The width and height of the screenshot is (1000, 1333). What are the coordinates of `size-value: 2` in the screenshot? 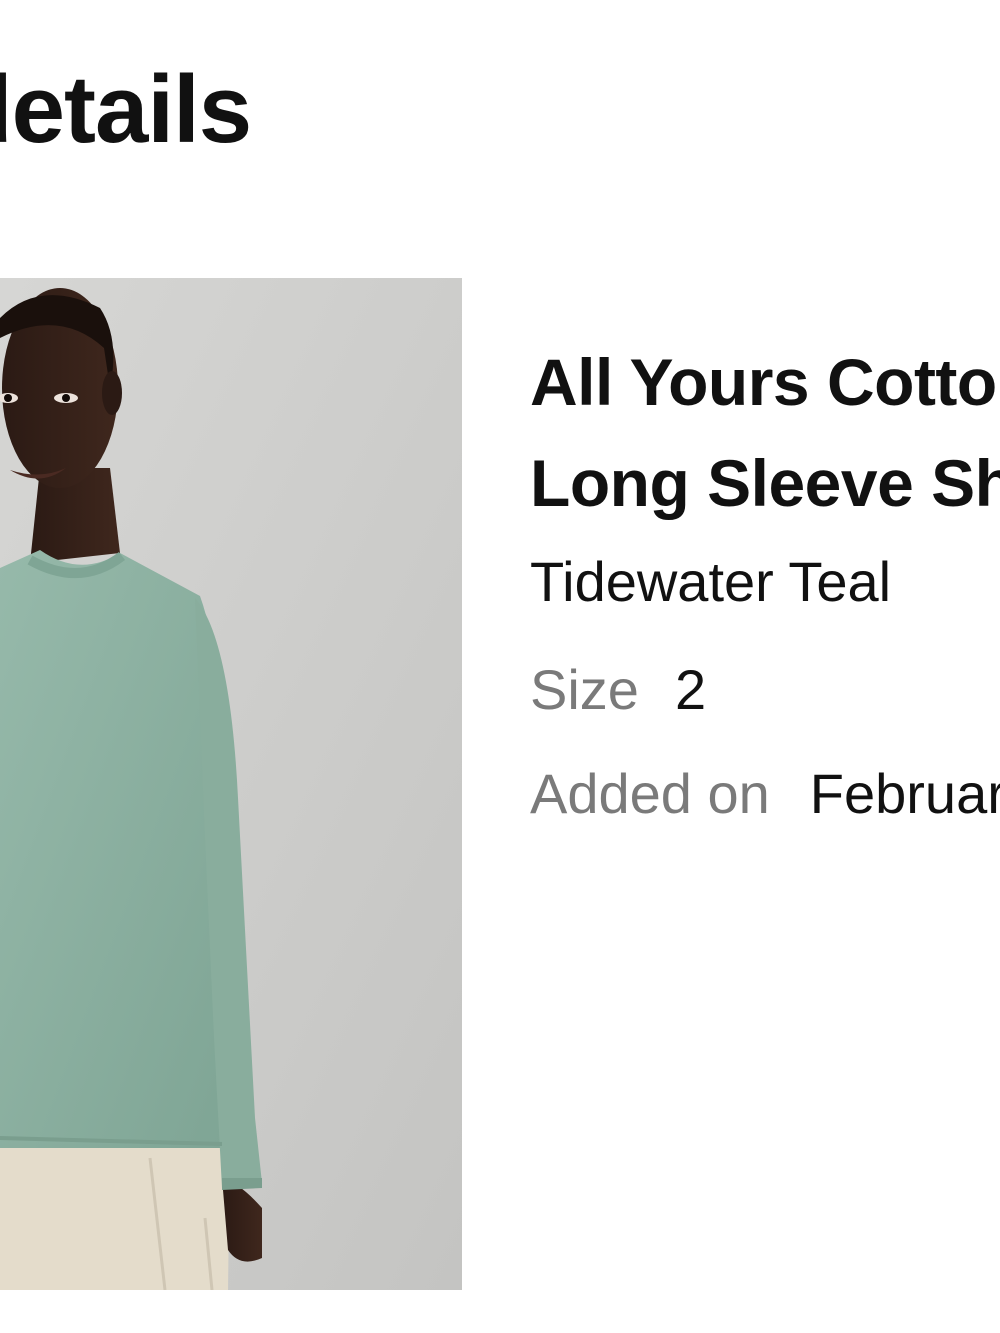 It's located at (690, 689).